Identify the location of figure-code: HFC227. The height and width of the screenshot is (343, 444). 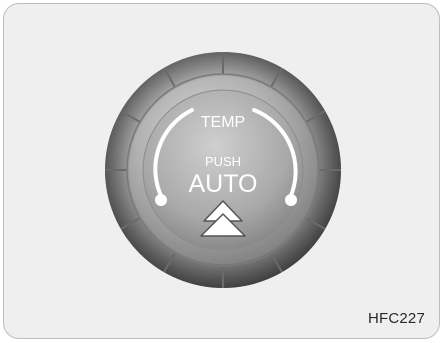
(396, 318).